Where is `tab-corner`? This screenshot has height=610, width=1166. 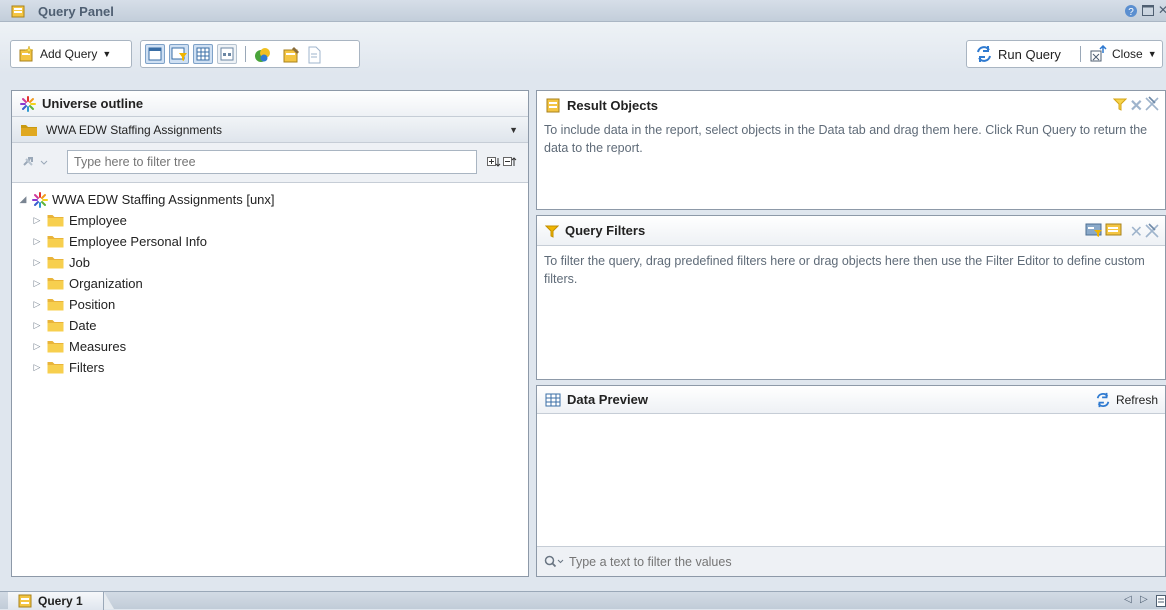 tab-corner is located at coordinates (109, 600).